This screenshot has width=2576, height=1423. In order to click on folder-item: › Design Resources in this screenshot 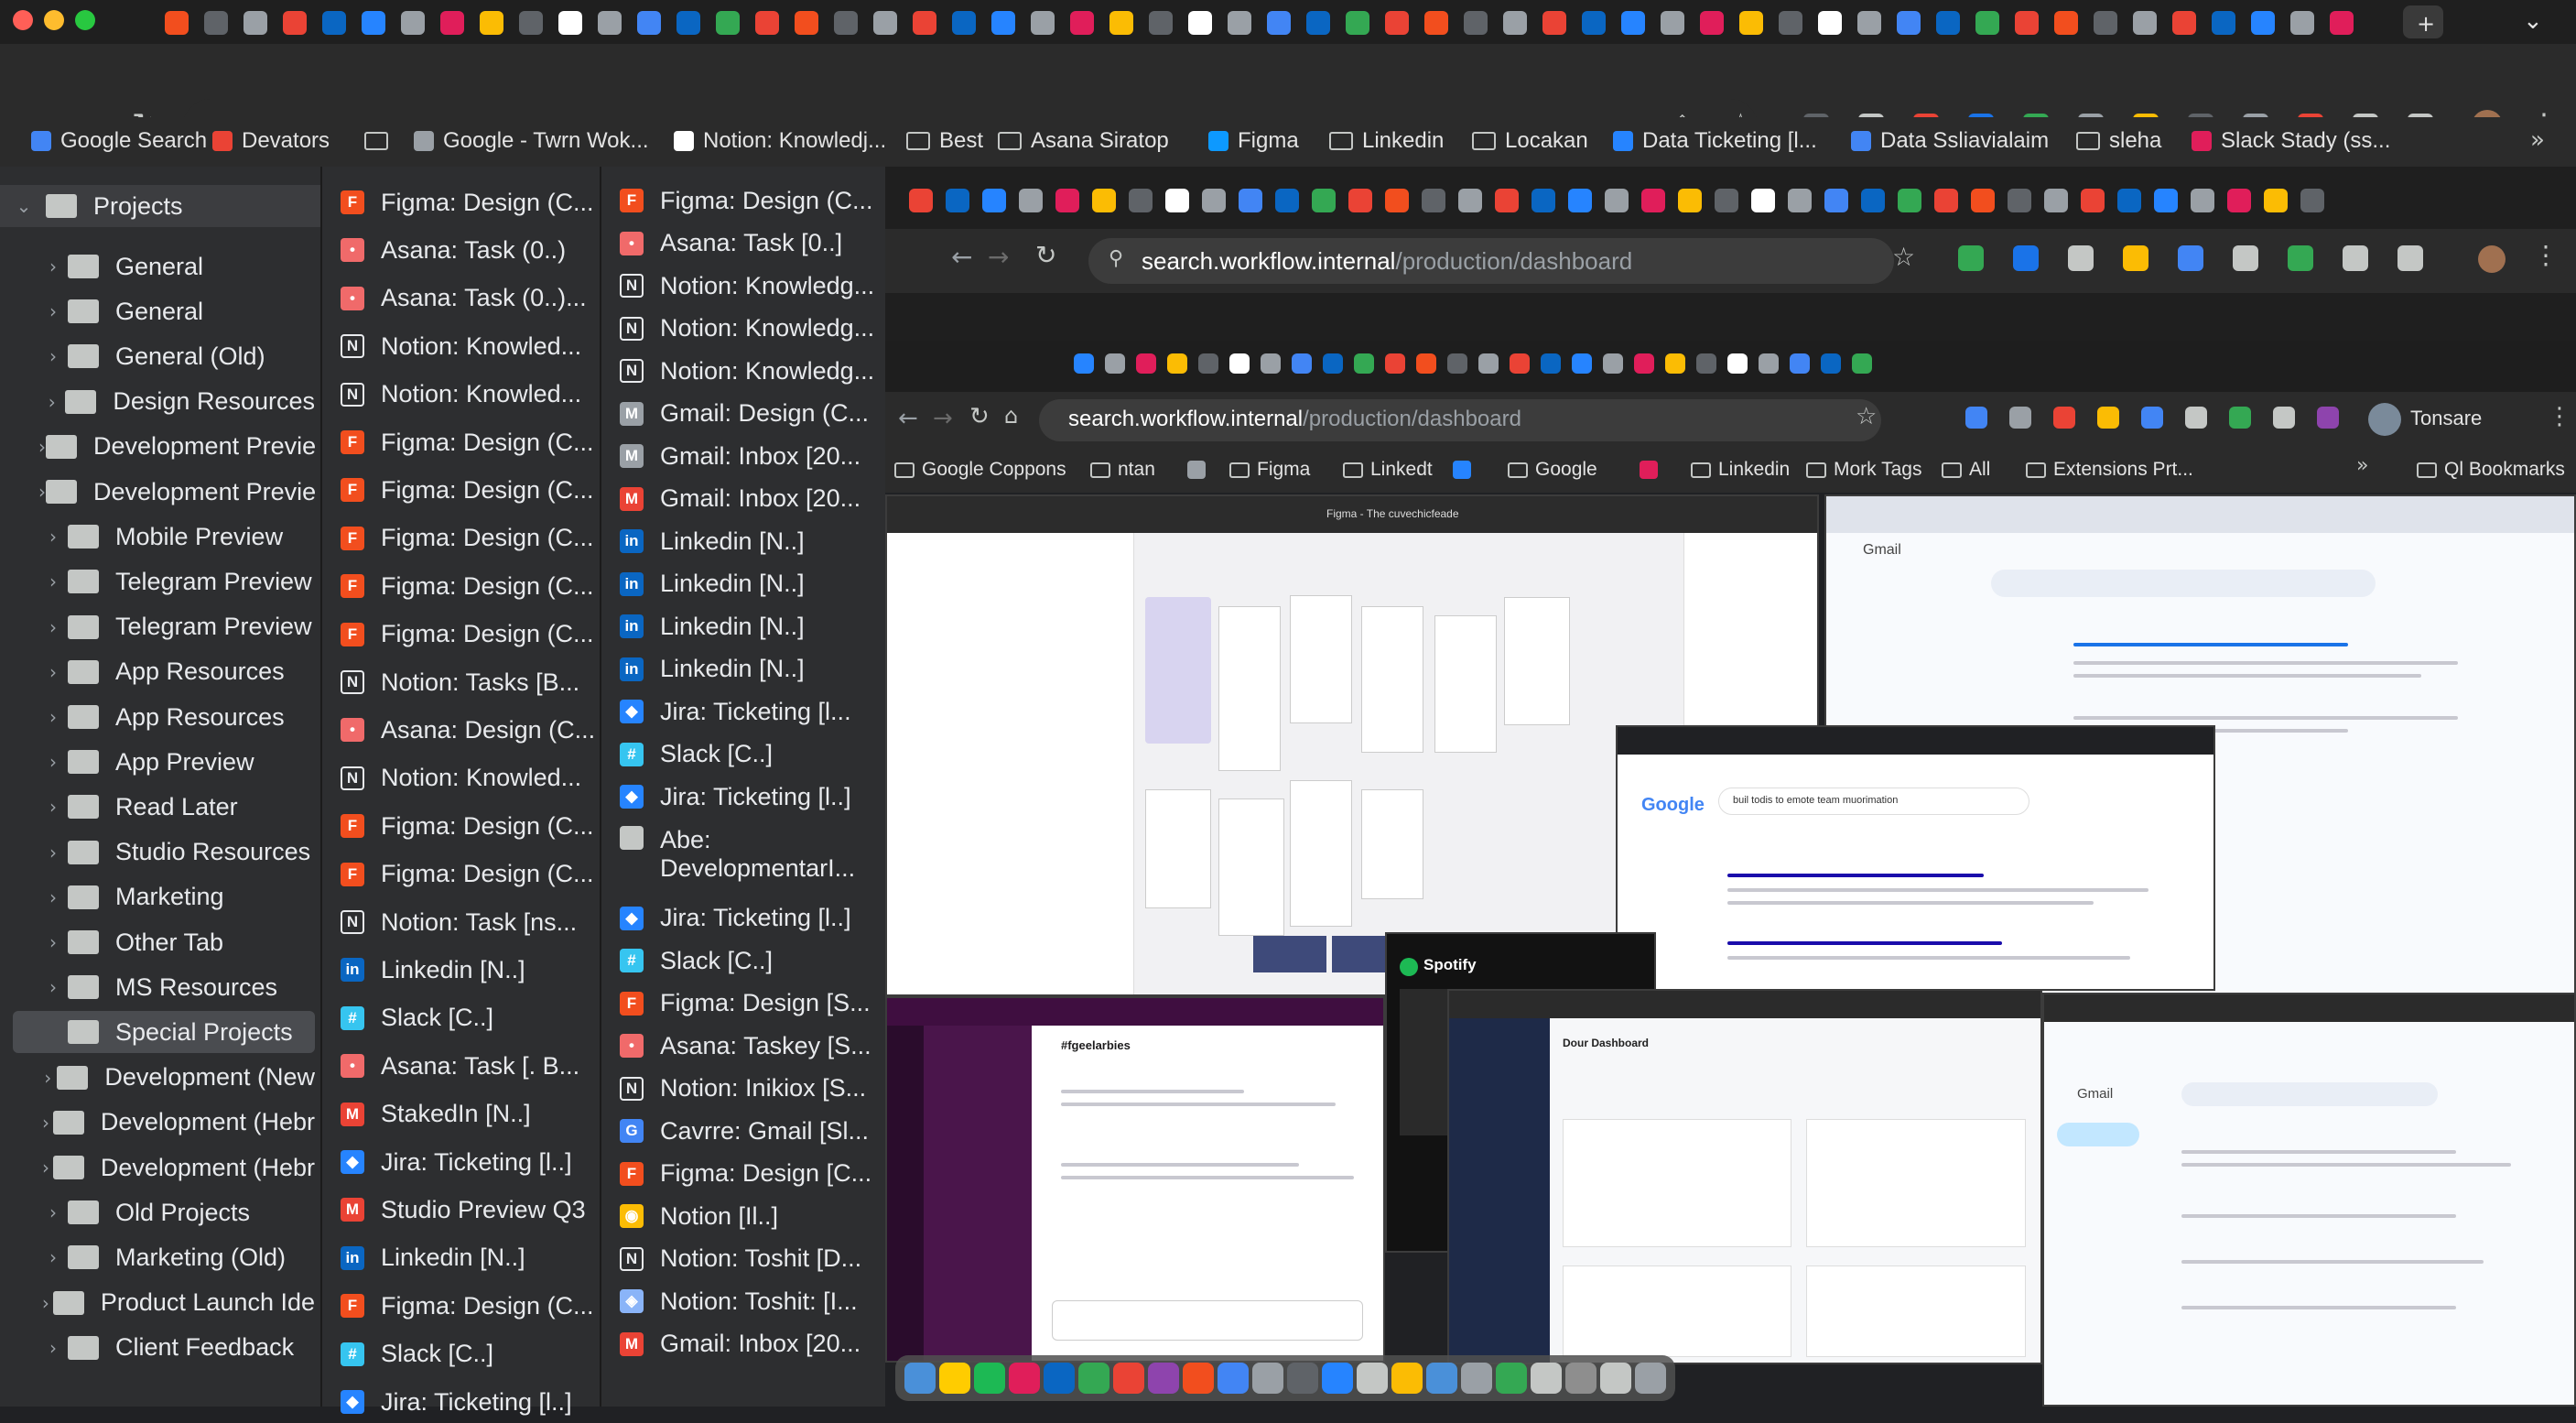, I will do `click(164, 402)`.